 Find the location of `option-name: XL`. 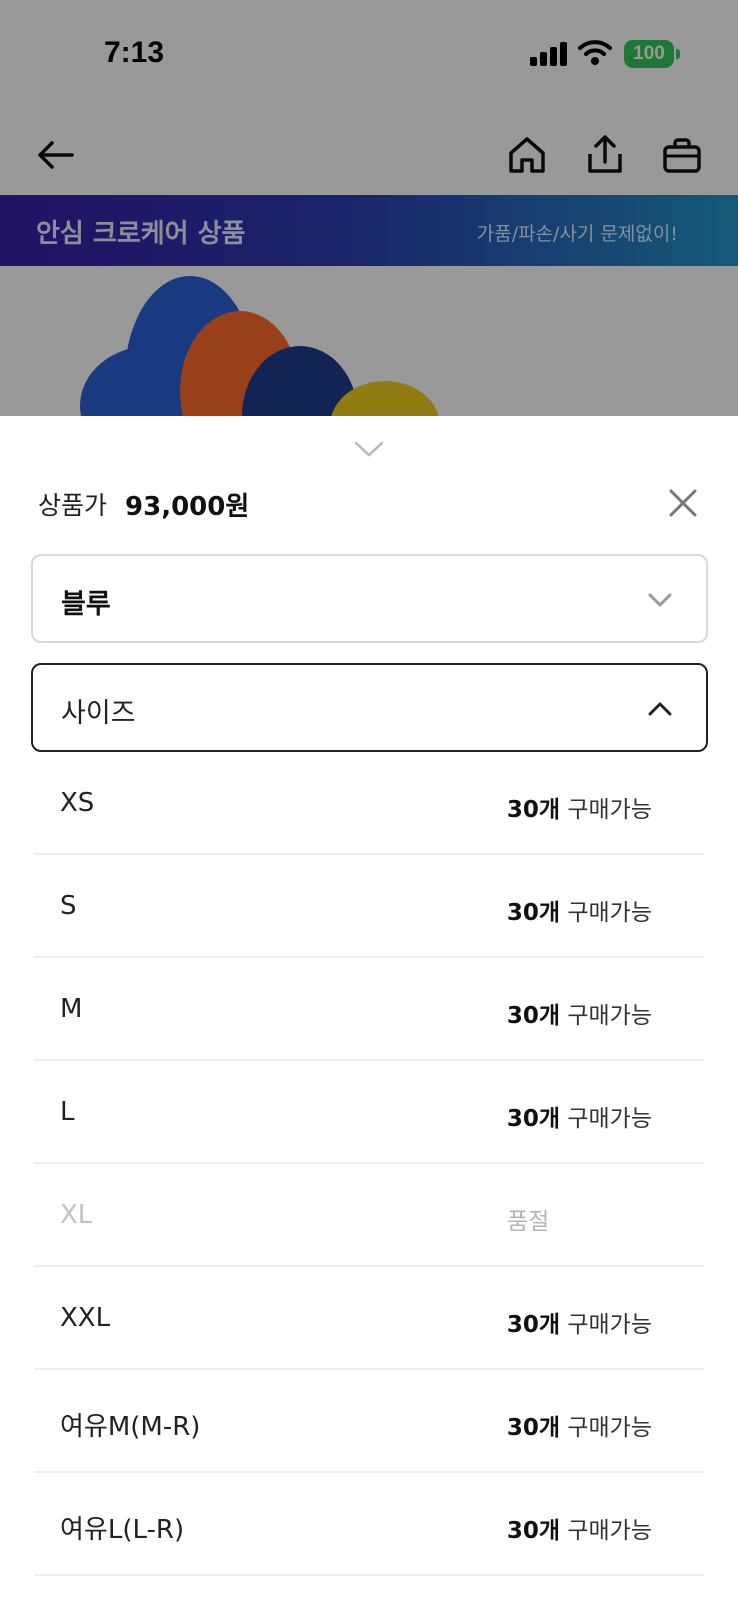

option-name: XL is located at coordinates (76, 1215).